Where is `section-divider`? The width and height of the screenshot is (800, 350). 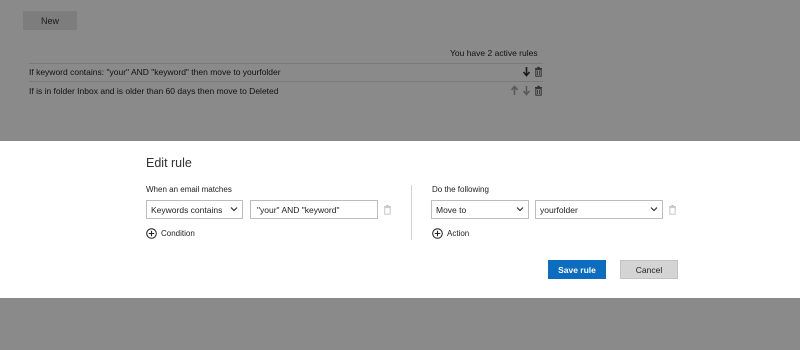 section-divider is located at coordinates (411, 212).